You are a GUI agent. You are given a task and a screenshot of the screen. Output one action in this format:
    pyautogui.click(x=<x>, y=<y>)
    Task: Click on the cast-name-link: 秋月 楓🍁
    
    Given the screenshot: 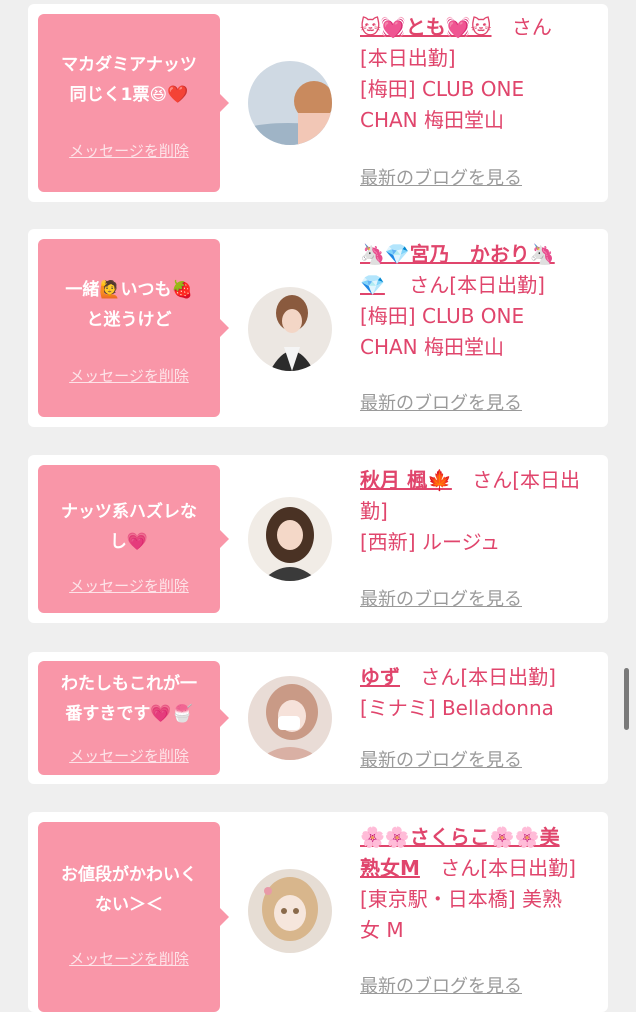 What is the action you would take?
    pyautogui.click(x=406, y=480)
    